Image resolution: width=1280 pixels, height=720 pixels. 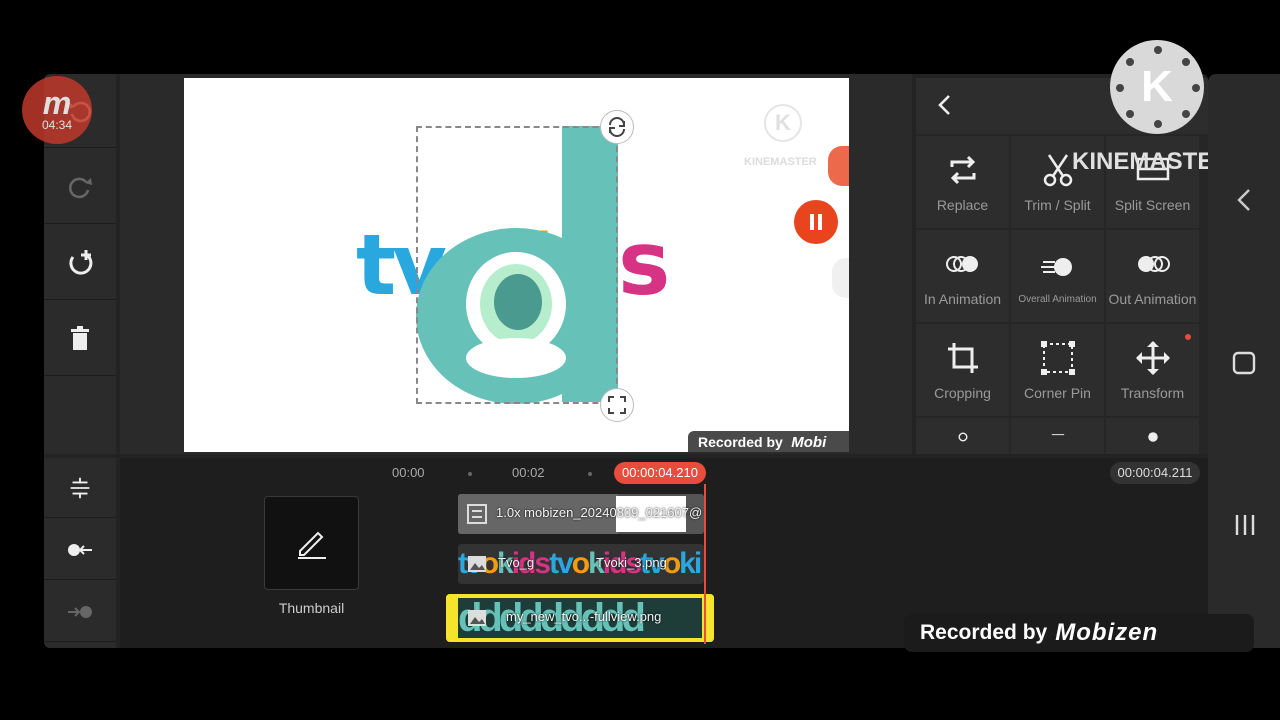 I want to click on out-animation-icon, so click(x=1153, y=264).